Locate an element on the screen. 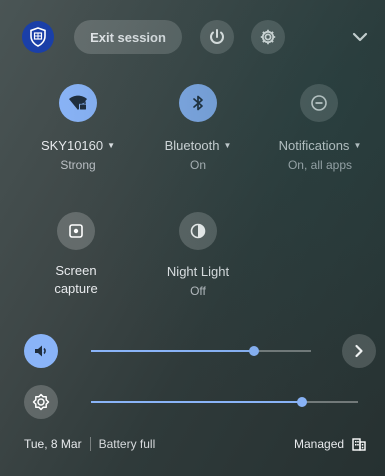  brightness-slider-fill is located at coordinates (196, 402).